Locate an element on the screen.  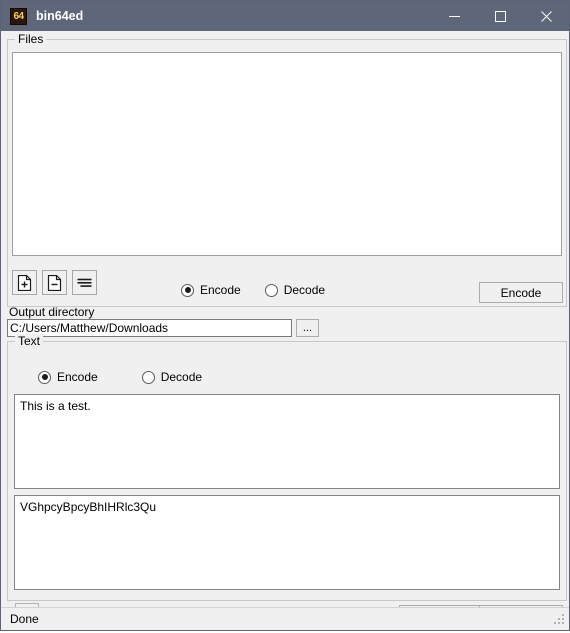
files-mode-decode-radio: Decode is located at coordinates (295, 290).